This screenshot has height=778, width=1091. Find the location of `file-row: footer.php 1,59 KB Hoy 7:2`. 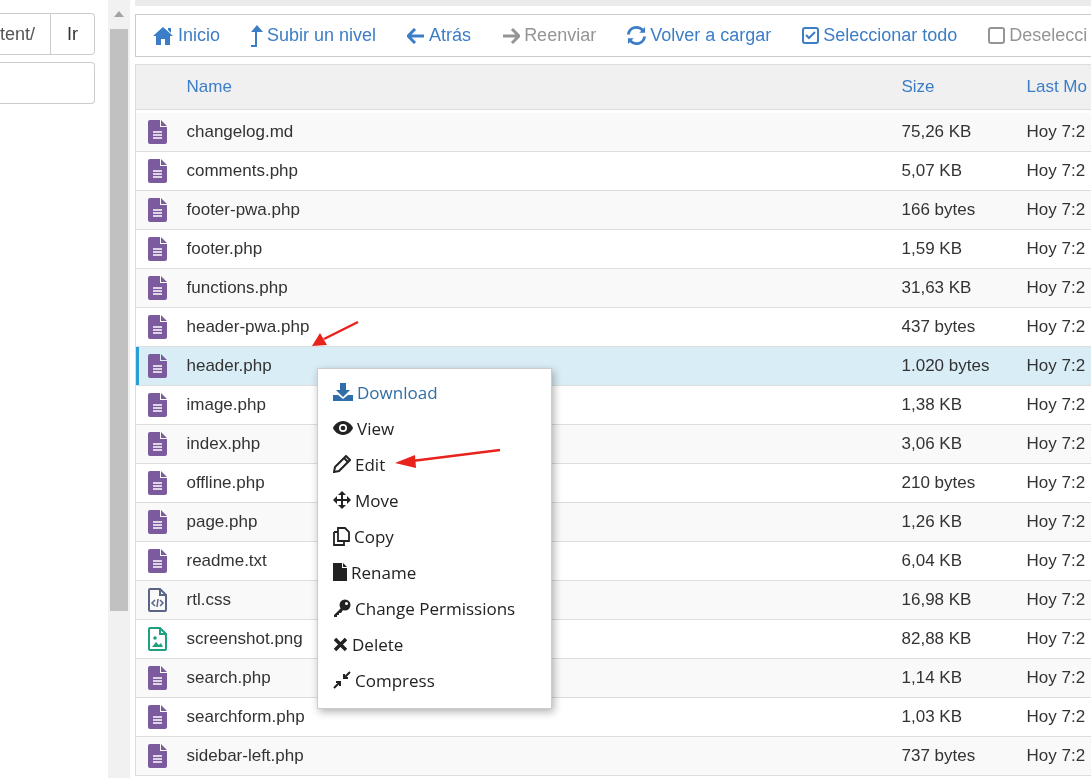

file-row: footer.php 1,59 KB Hoy 7:2 is located at coordinates (613, 249).